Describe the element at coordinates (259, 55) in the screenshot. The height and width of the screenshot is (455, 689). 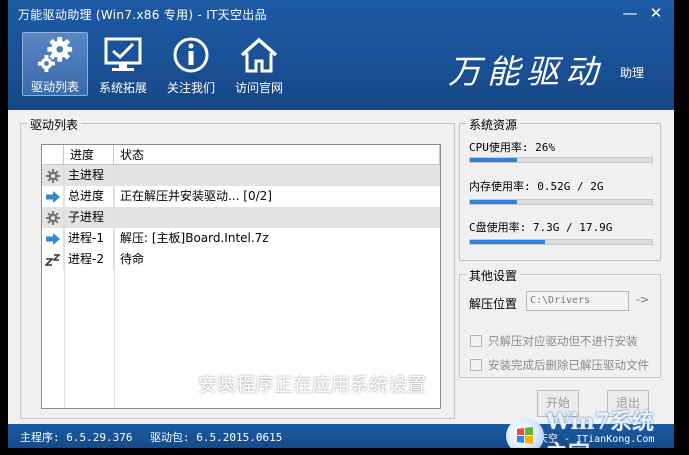
I see `home-icon` at that location.